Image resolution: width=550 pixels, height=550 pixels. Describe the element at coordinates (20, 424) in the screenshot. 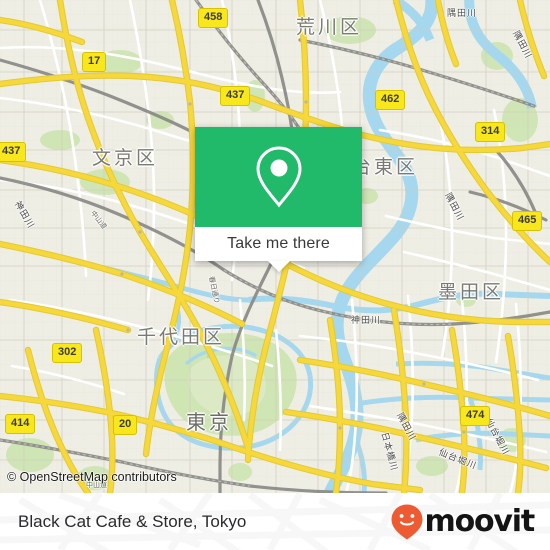

I see `shield-414: 414` at that location.